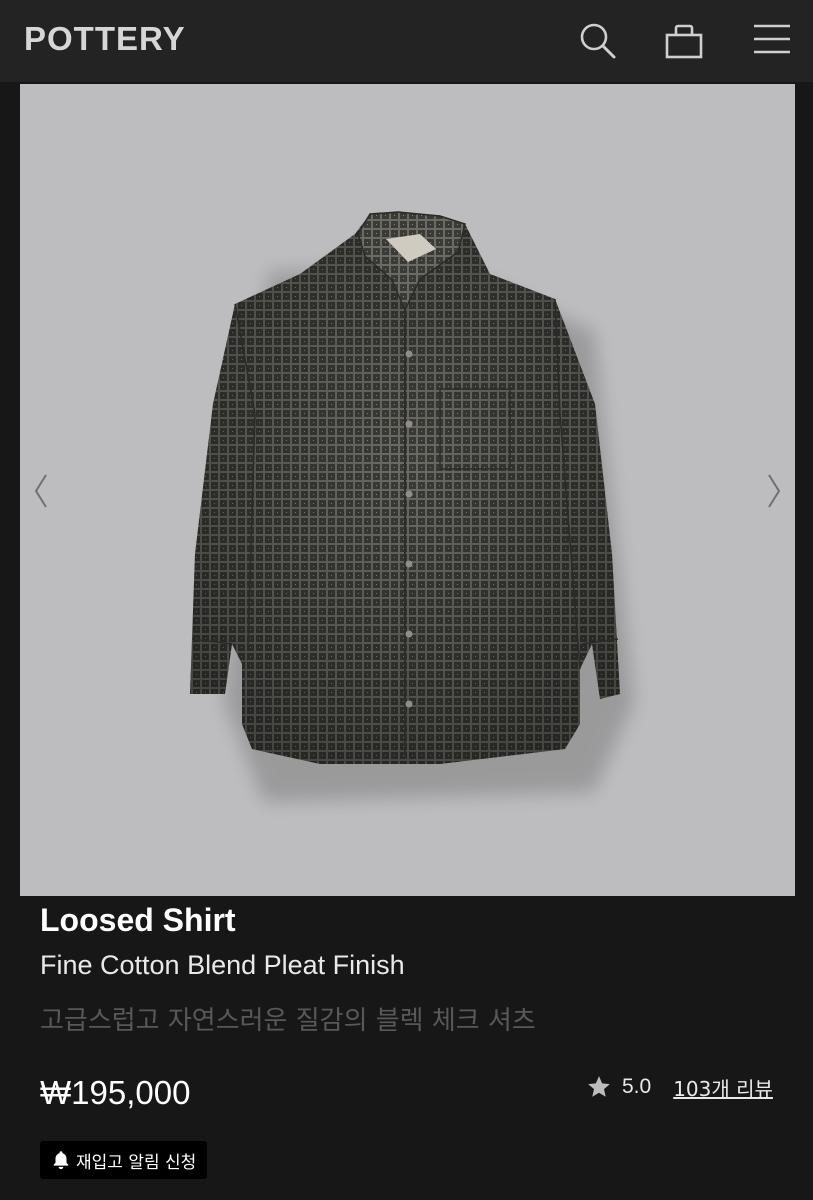 The height and width of the screenshot is (1200, 813). I want to click on hamburger-menu-icon, so click(772, 40).